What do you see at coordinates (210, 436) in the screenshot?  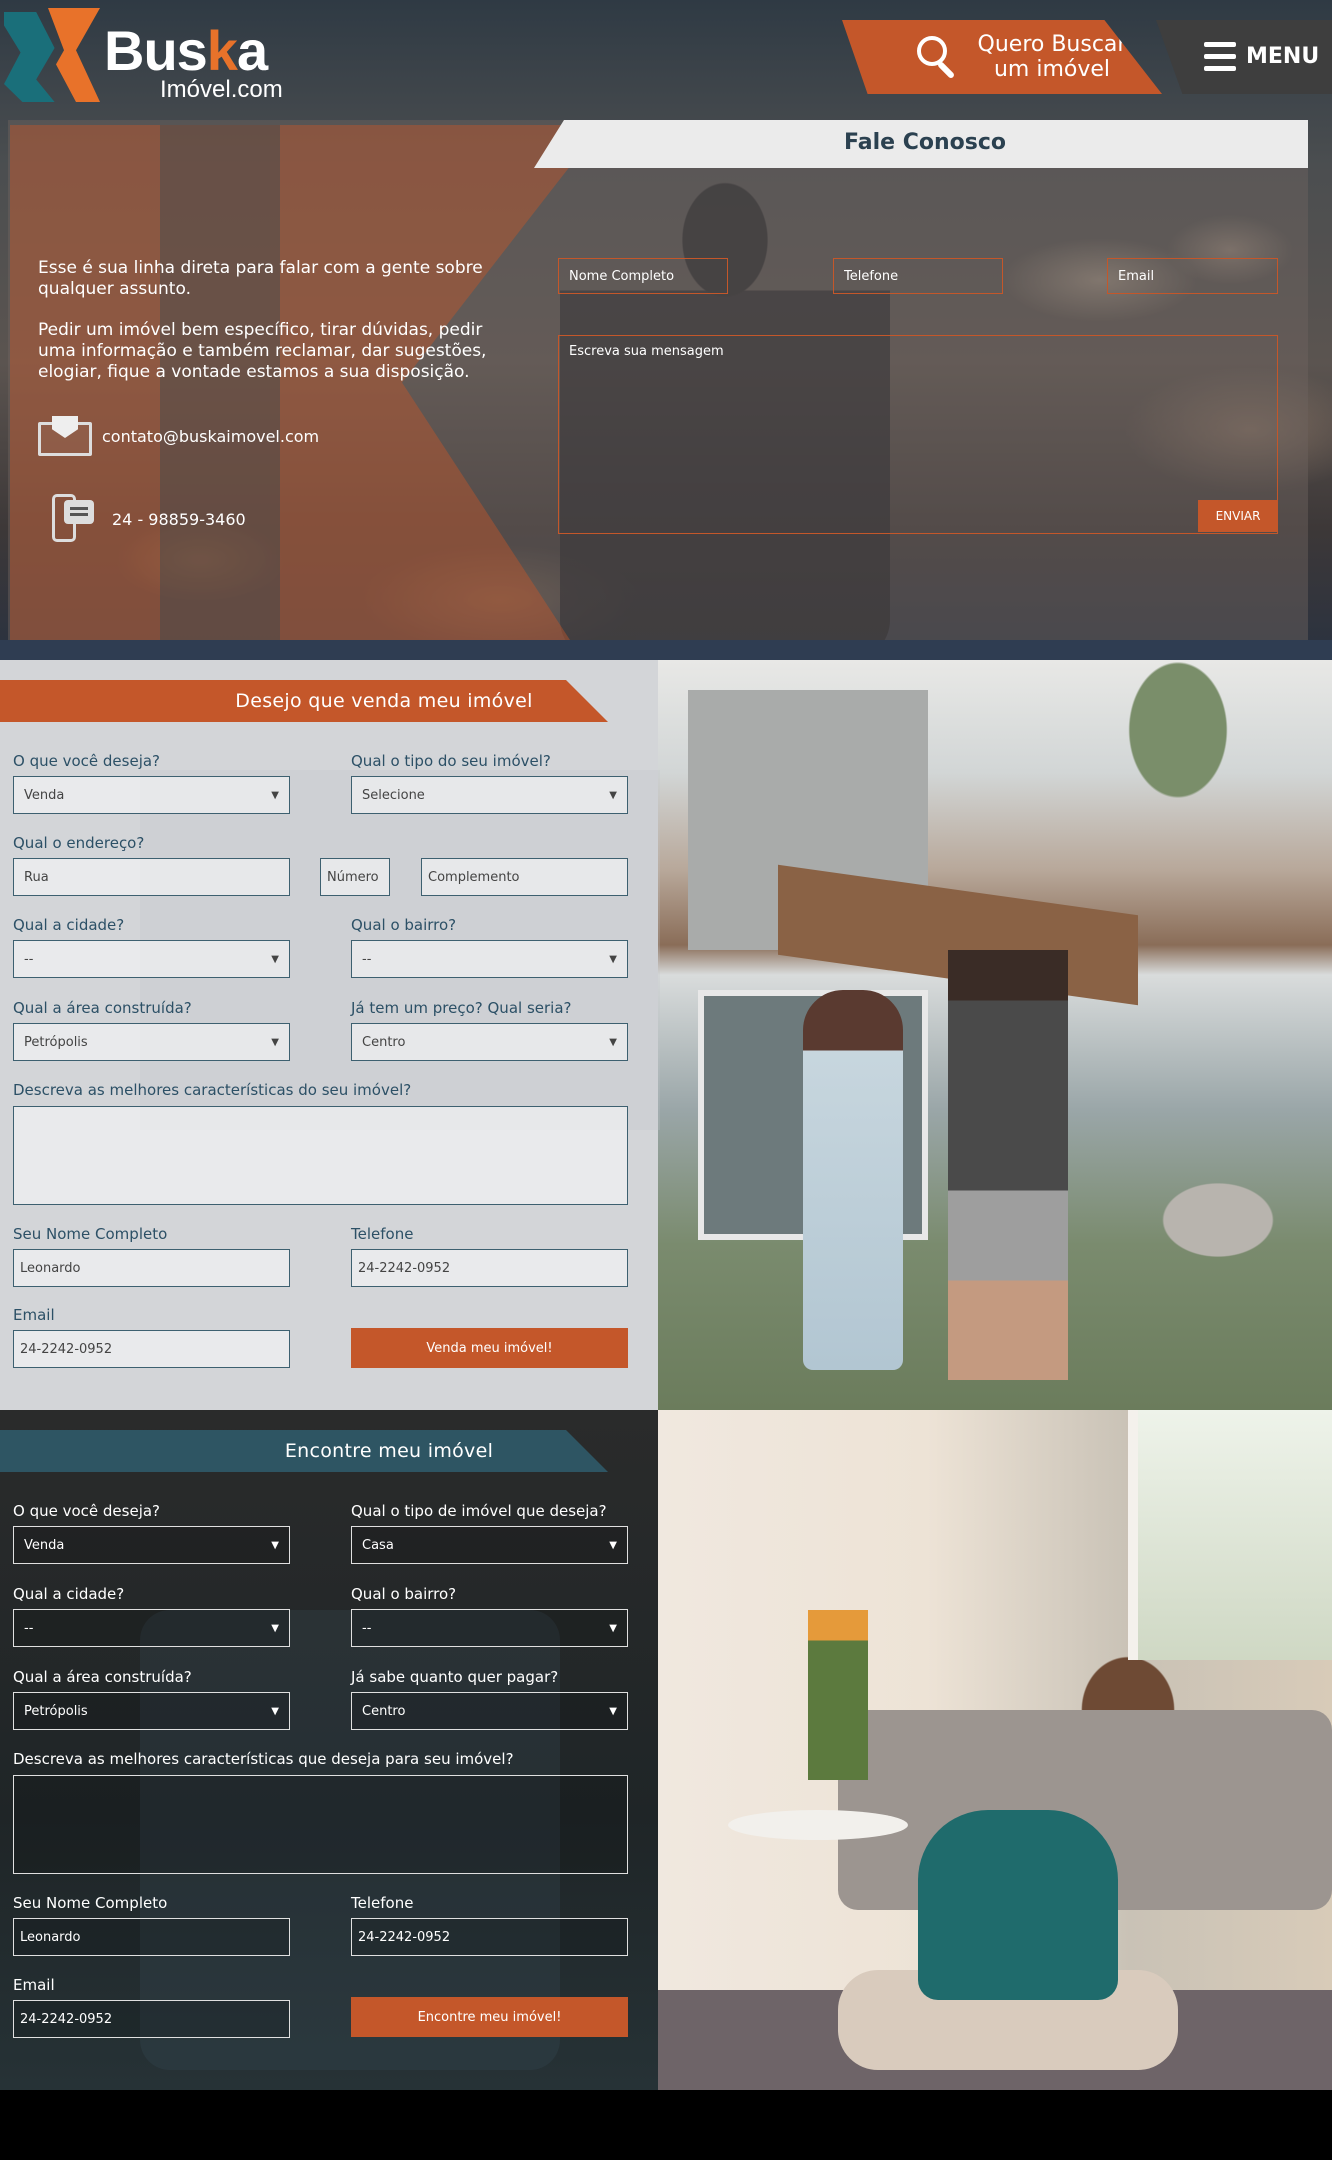 I see `contact-email: contato@buskaimovel.com` at bounding box center [210, 436].